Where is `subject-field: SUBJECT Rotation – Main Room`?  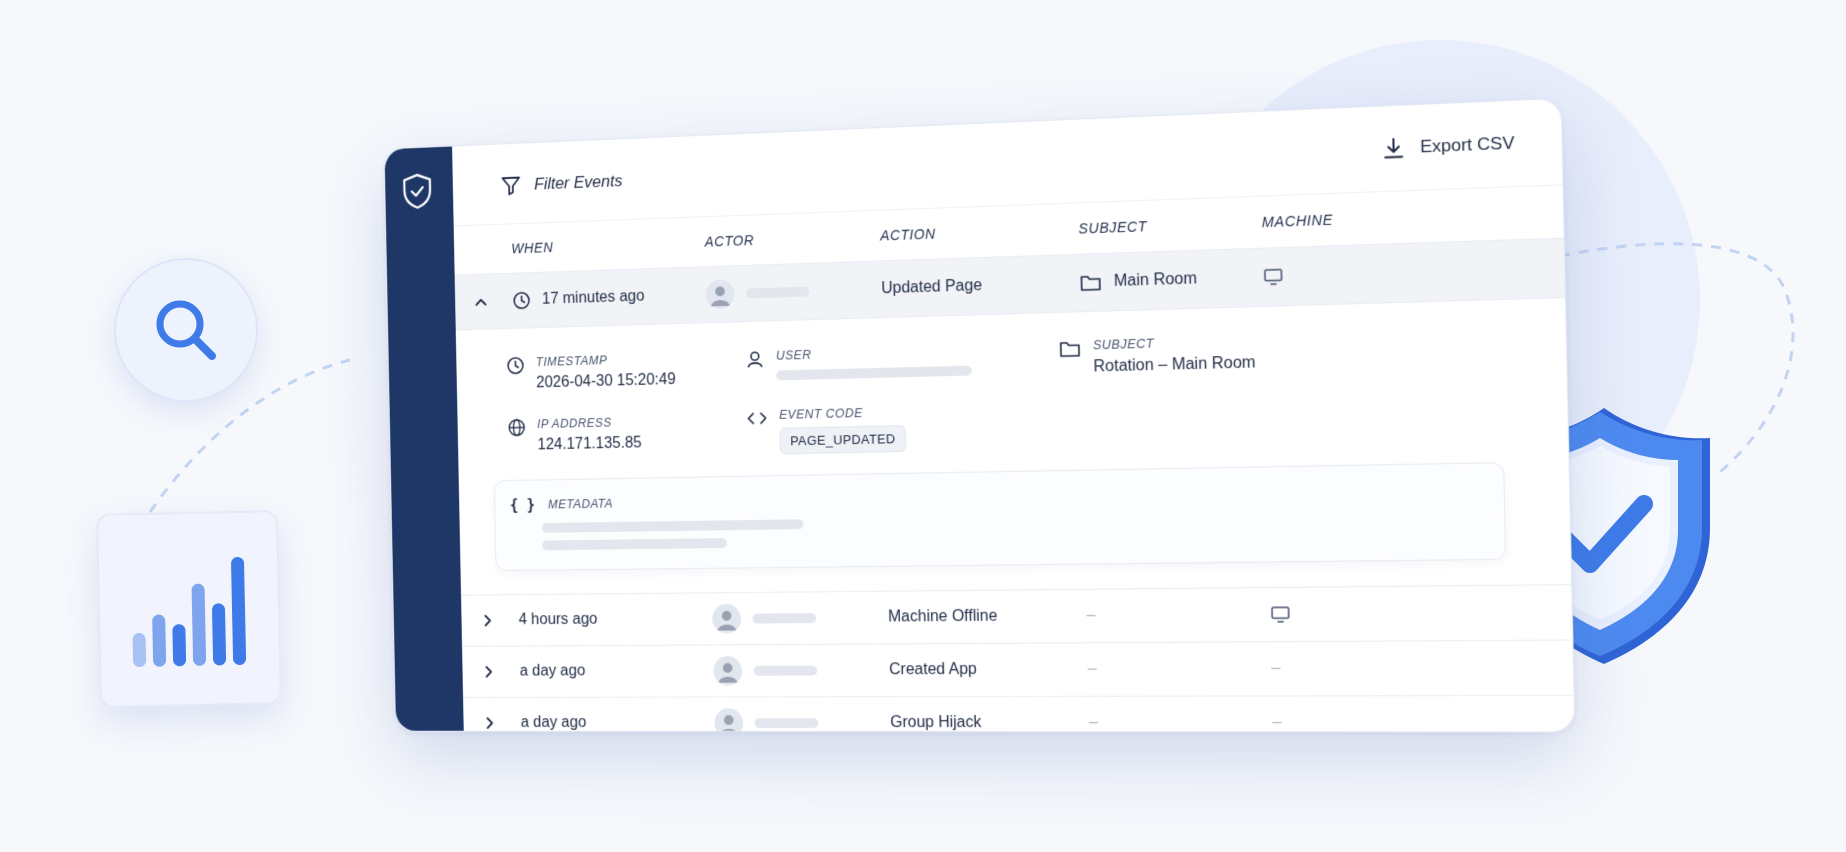 subject-field: SUBJECT Rotation – Main Room is located at coordinates (1157, 356).